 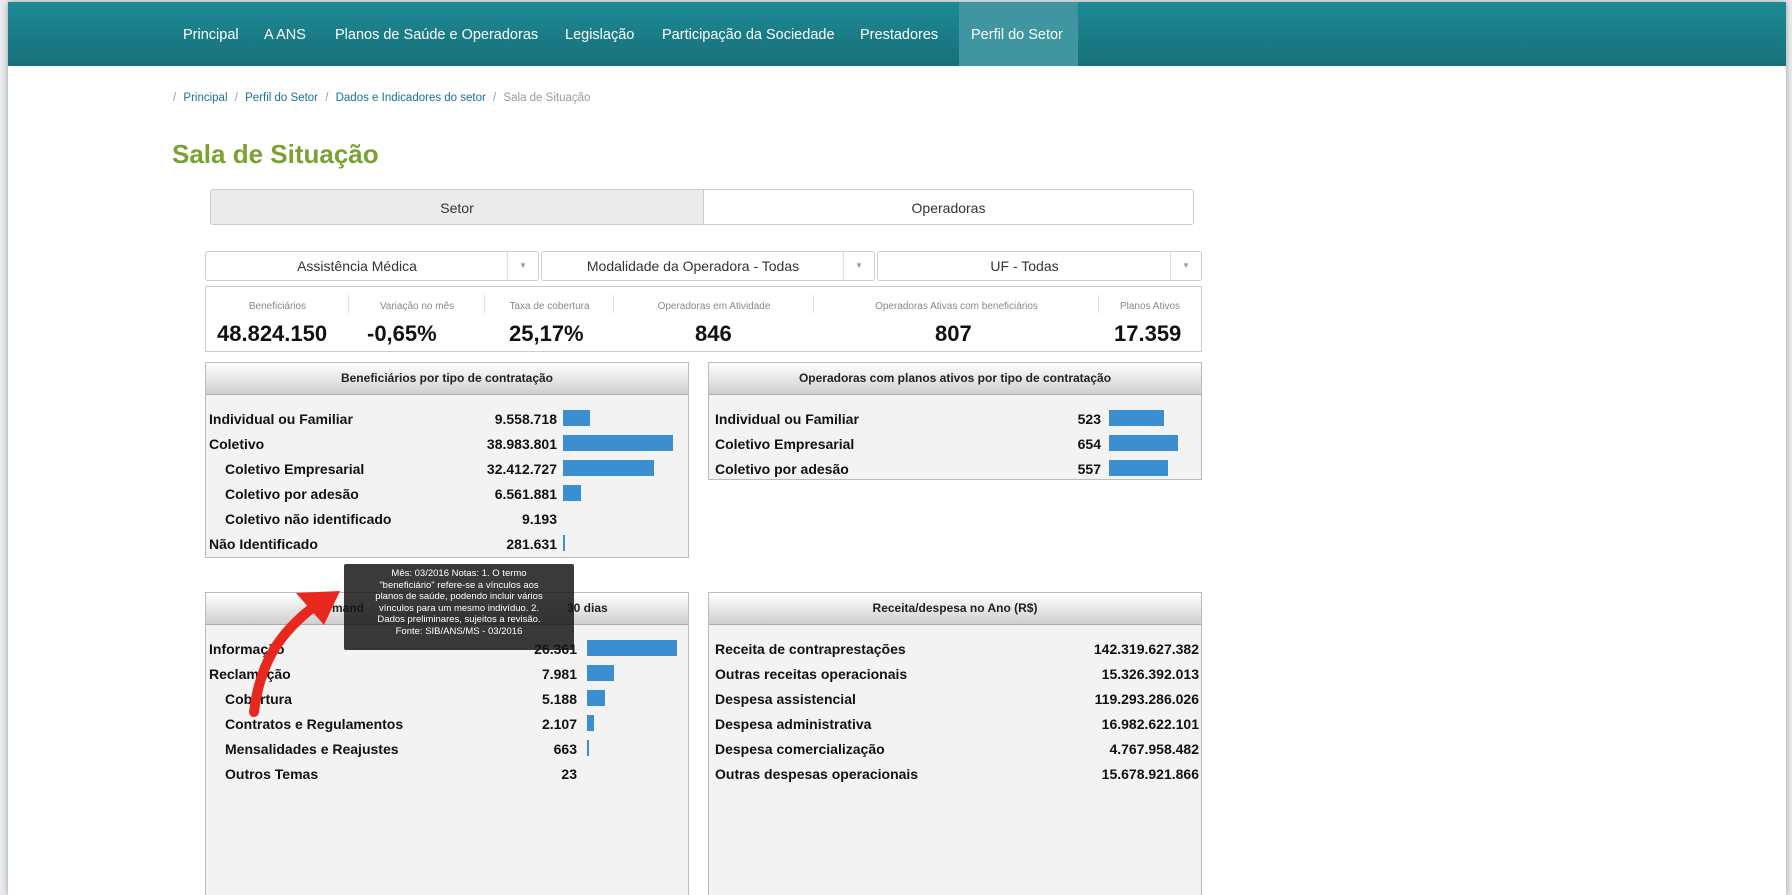 What do you see at coordinates (457, 207) in the screenshot?
I see `tab-setor: Setor` at bounding box center [457, 207].